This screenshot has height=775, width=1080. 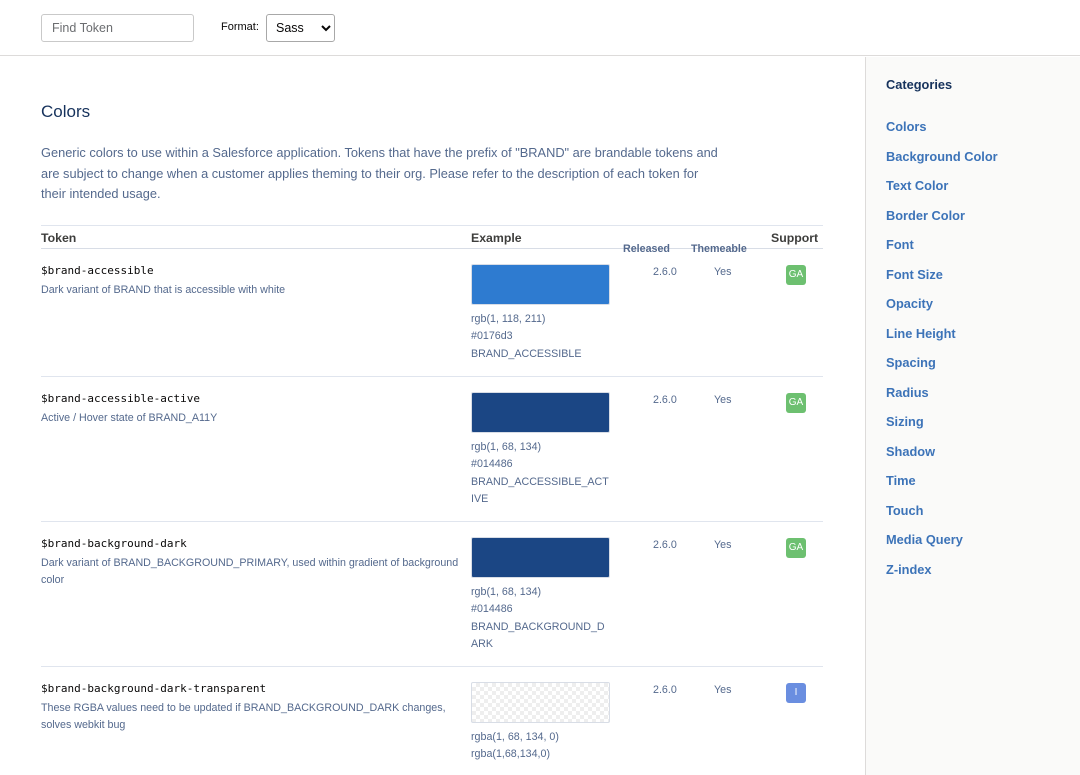 I want to click on category-link-radius: Radius, so click(x=942, y=400).